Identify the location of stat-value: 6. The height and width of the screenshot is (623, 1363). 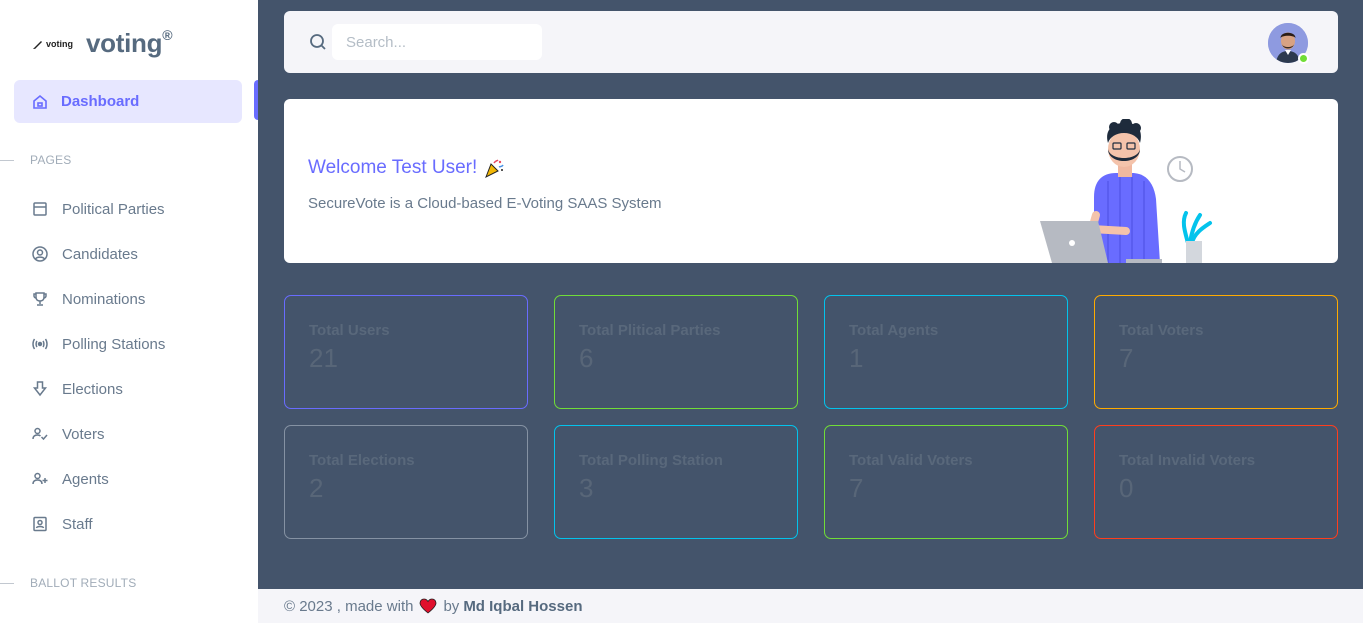
(586, 358).